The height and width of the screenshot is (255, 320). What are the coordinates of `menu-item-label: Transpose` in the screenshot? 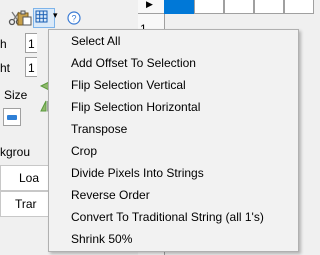 It's located at (99, 129).